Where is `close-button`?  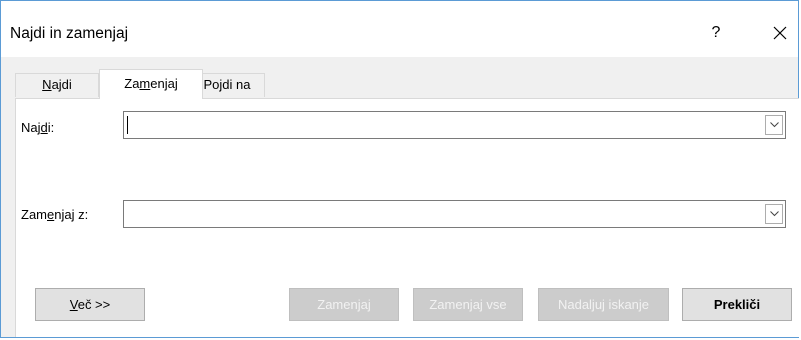
close-button is located at coordinates (780, 33).